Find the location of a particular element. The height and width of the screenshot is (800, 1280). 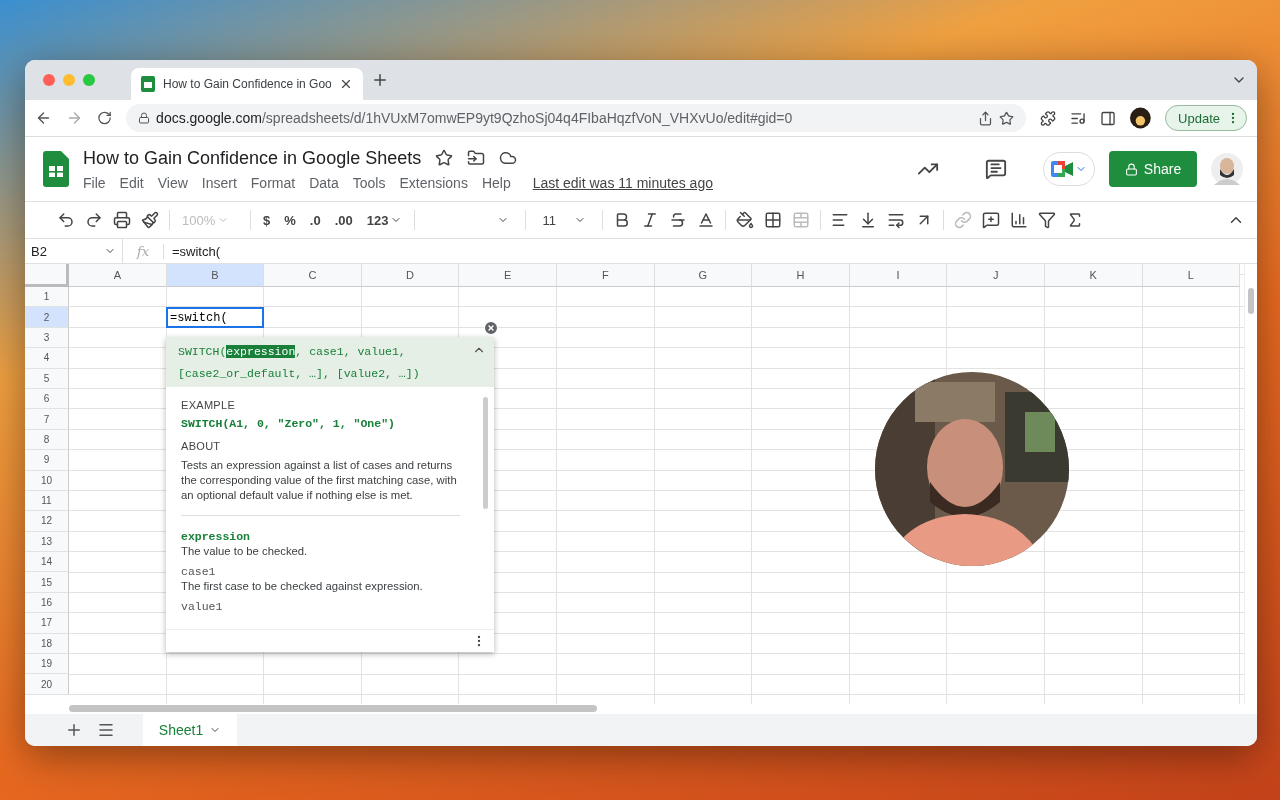

last-edit-link: Last edit was 11 minutes ago is located at coordinates (622, 182).